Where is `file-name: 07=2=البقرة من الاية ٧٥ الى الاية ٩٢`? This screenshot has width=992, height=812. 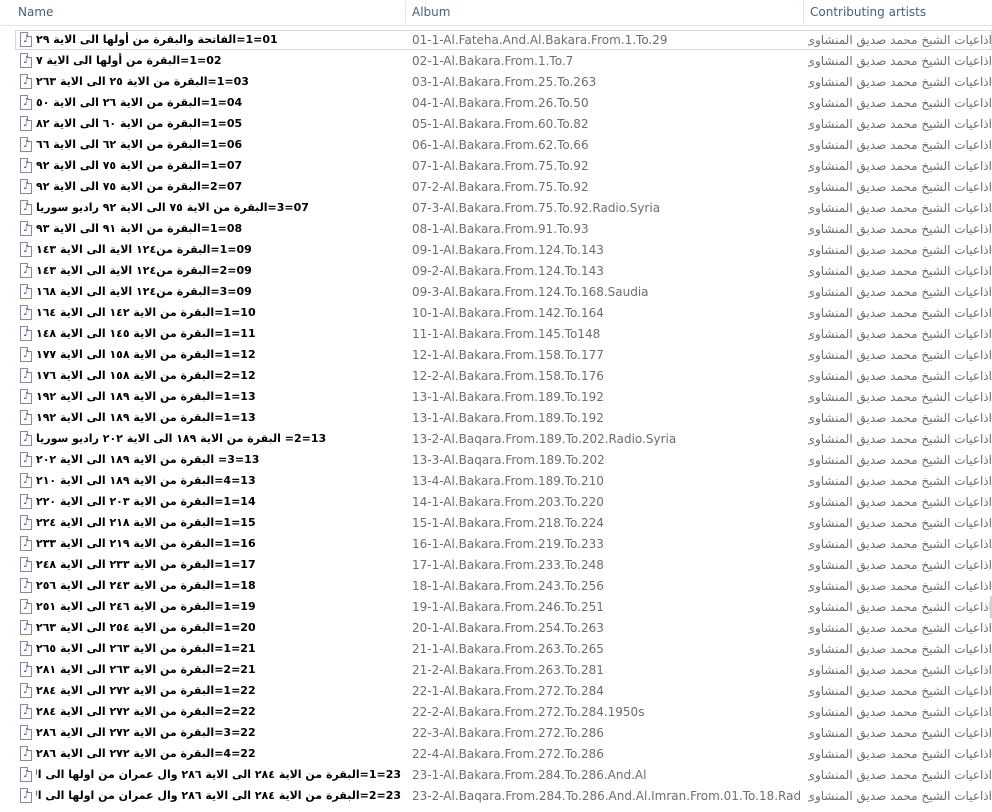
file-name: 07=2=البقرة من الاية ٧٥ الى الاية ٩٢ is located at coordinates (139, 187).